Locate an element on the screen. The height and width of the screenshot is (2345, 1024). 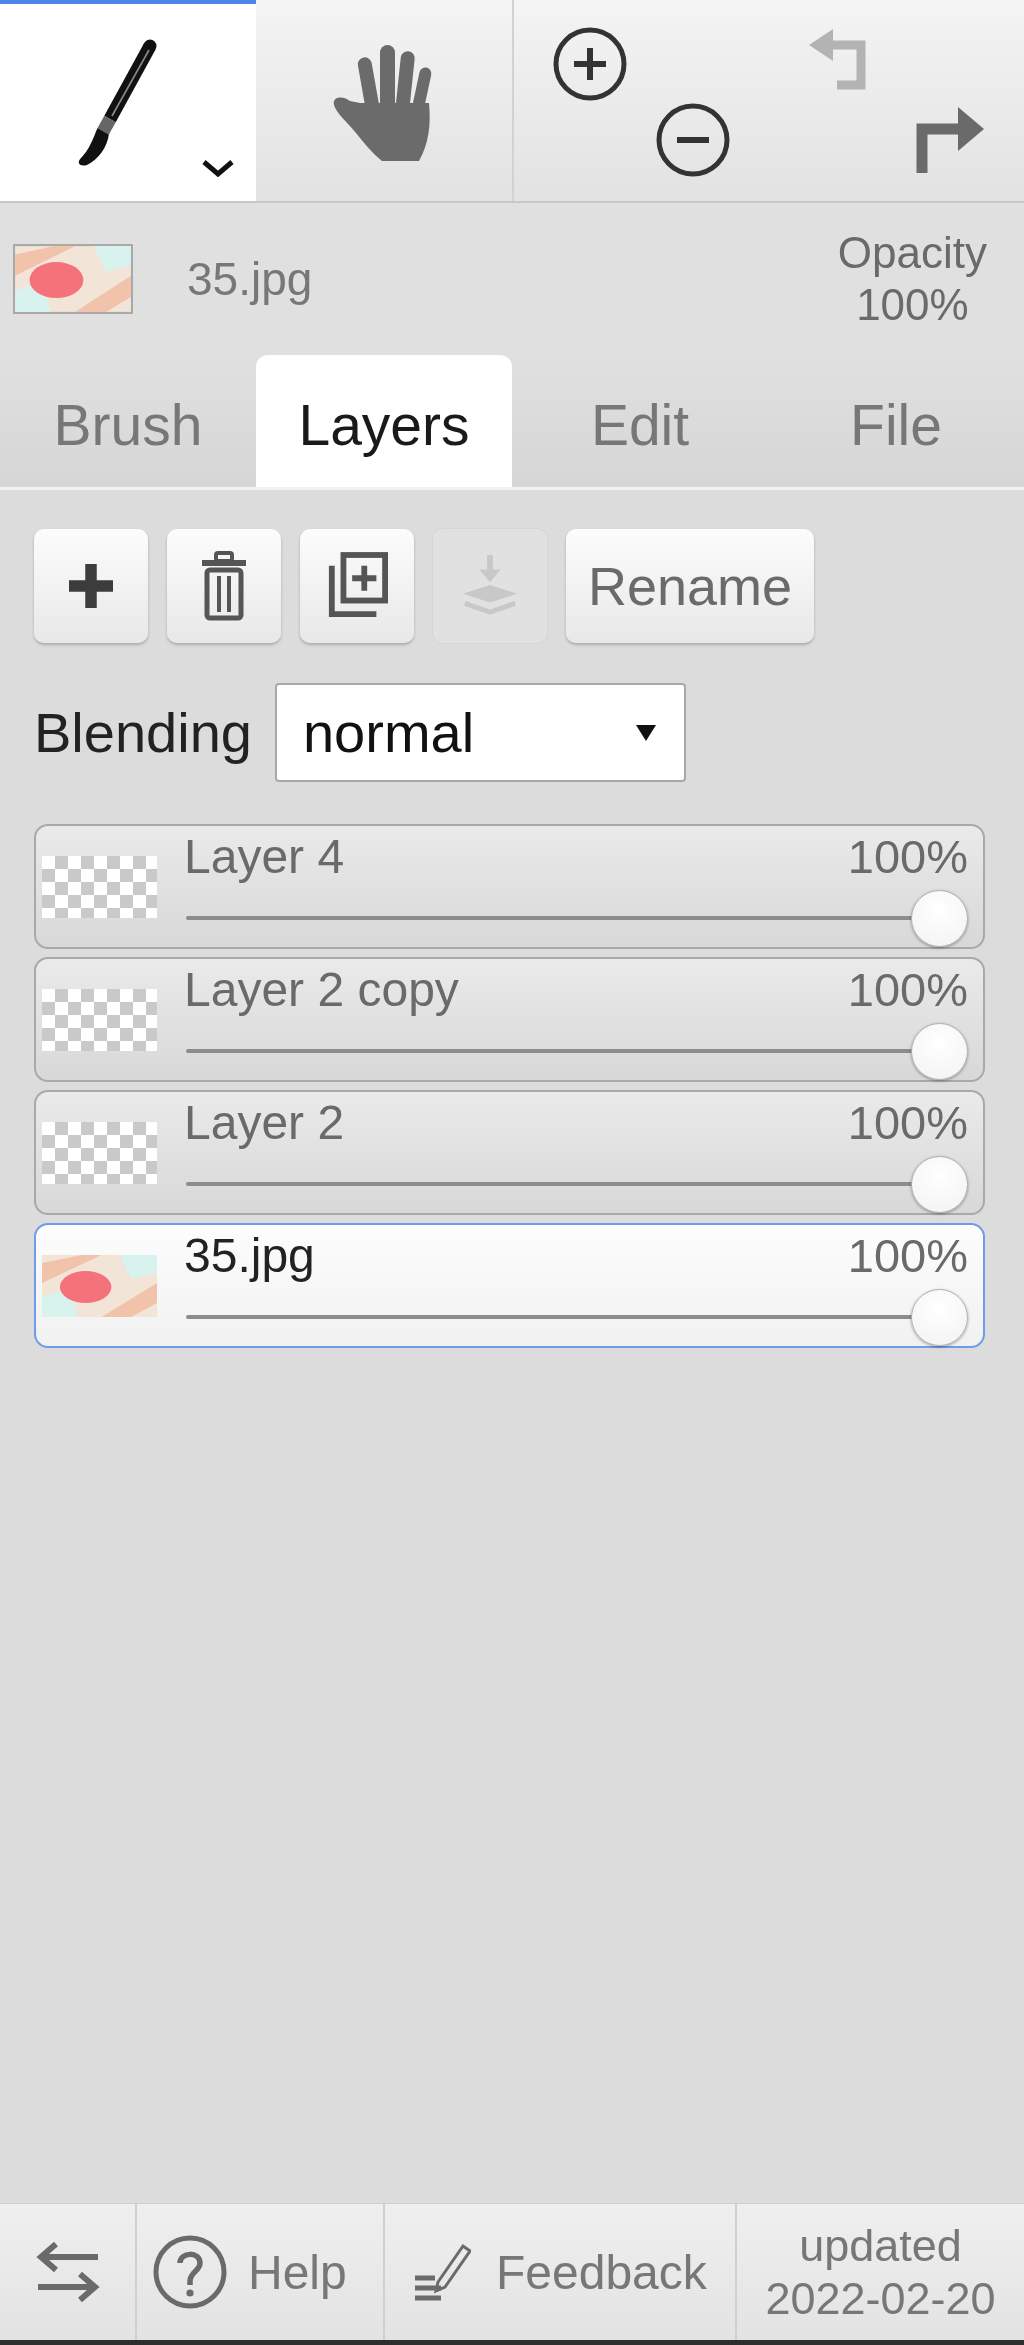
updated-label: updated is located at coordinates (880, 2245).